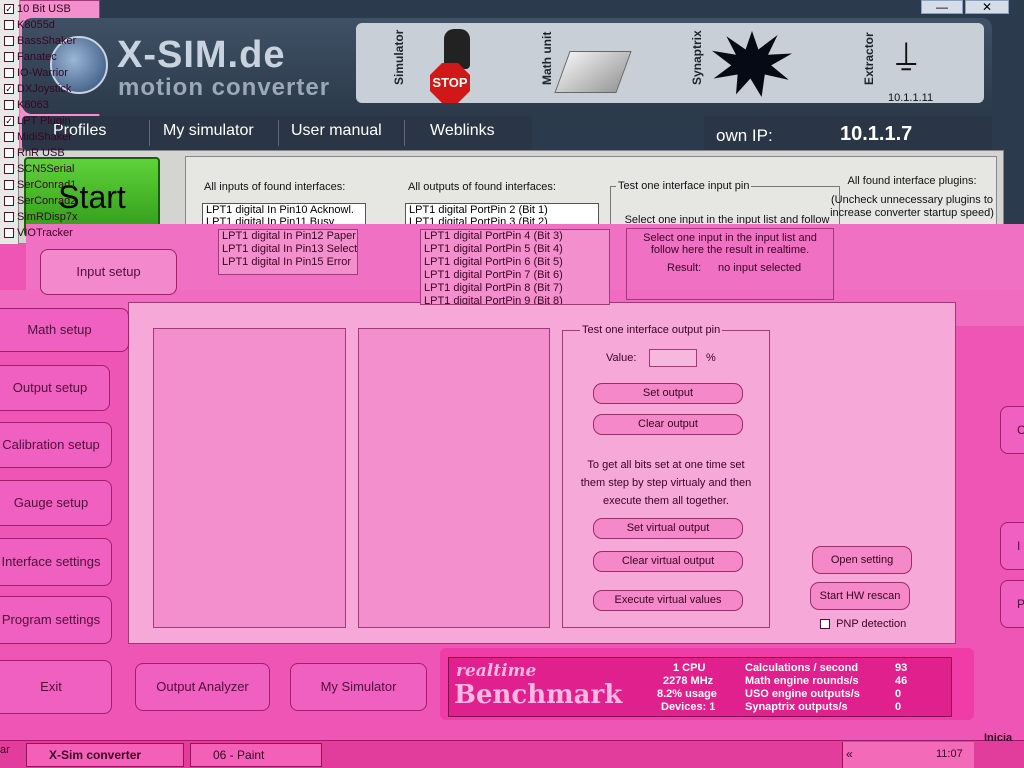  I want to click on list-item: LPT1 digital PortPin 2 (Bit 1), so click(502, 210).